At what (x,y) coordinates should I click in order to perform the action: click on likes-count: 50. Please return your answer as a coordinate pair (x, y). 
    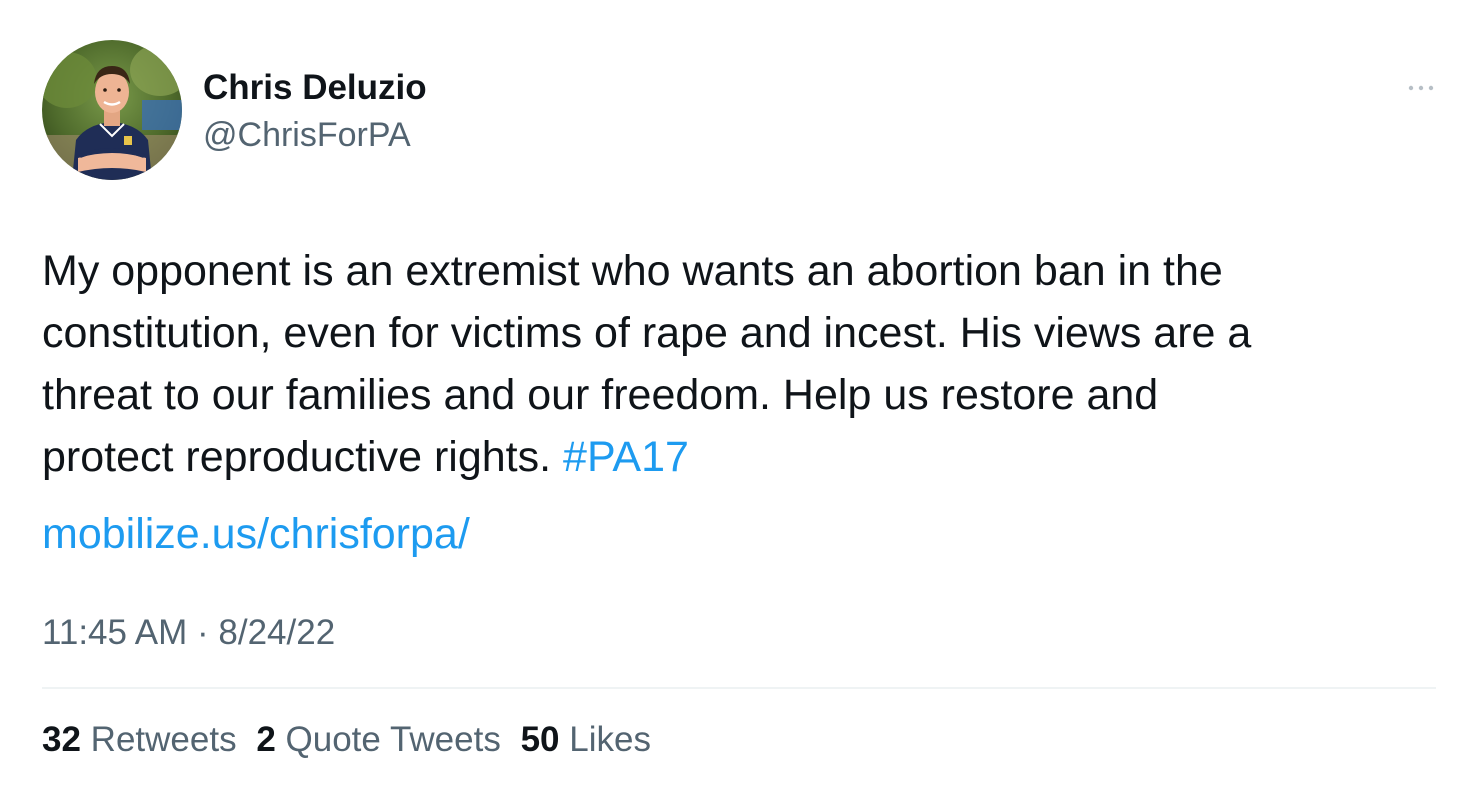
    Looking at the image, I should click on (540, 739).